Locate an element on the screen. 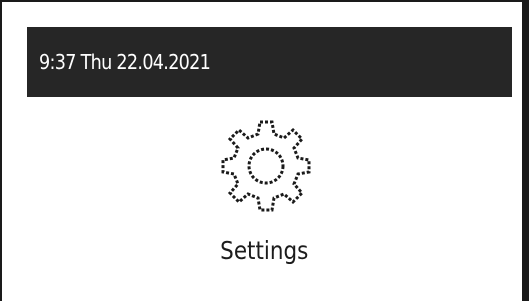 The width and height of the screenshot is (529, 301). settings-label-text: Settings is located at coordinates (264, 250).